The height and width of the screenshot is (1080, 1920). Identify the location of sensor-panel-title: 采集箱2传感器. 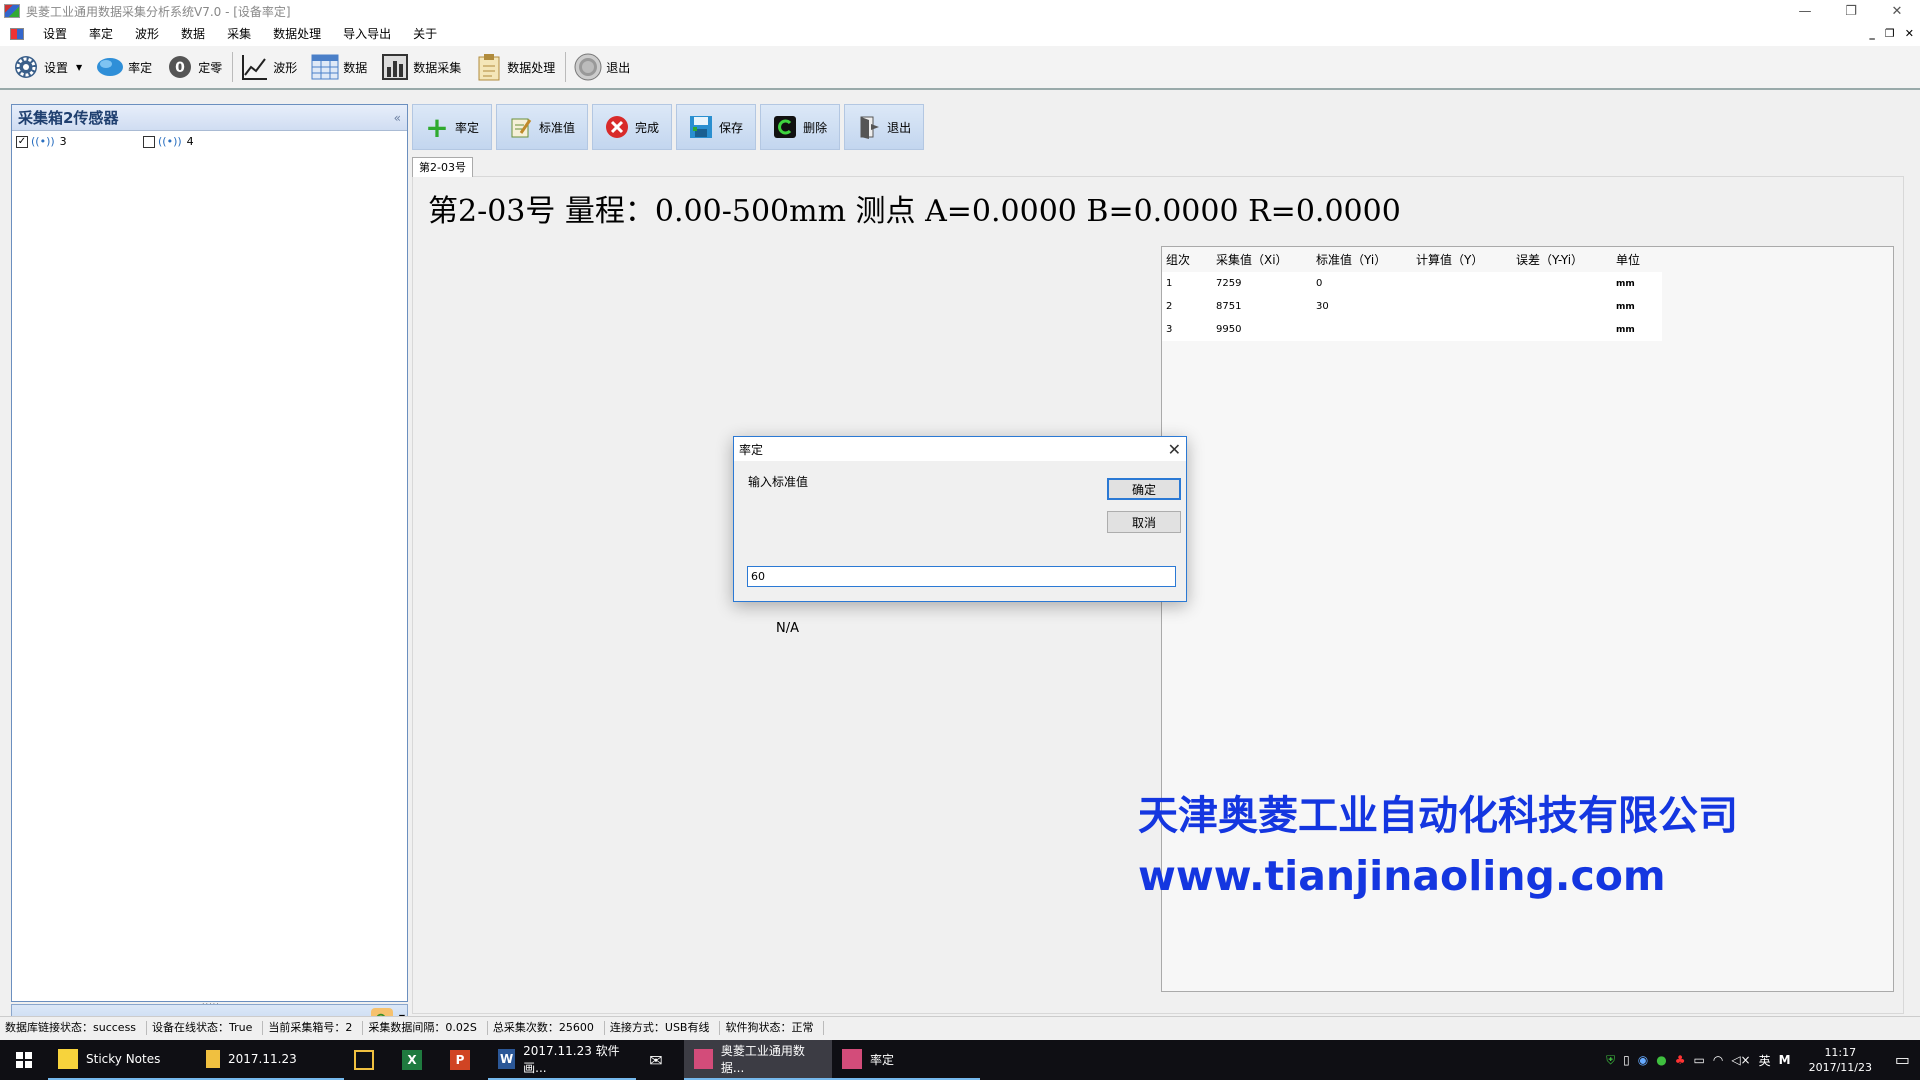
(68, 118).